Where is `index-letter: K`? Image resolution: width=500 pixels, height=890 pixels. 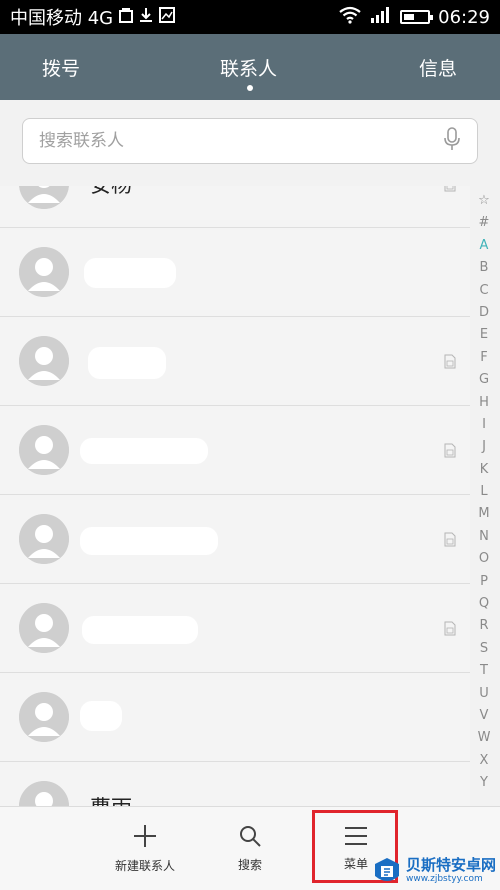
index-letter: K is located at coordinates (484, 470).